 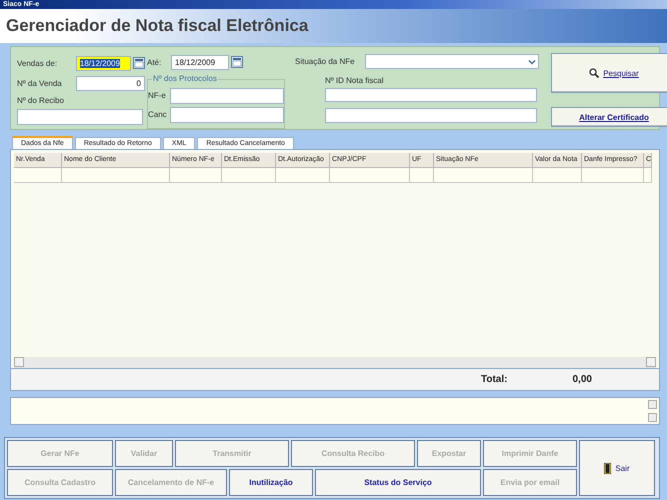 What do you see at coordinates (335, 411) in the screenshot?
I see `message-box` at bounding box center [335, 411].